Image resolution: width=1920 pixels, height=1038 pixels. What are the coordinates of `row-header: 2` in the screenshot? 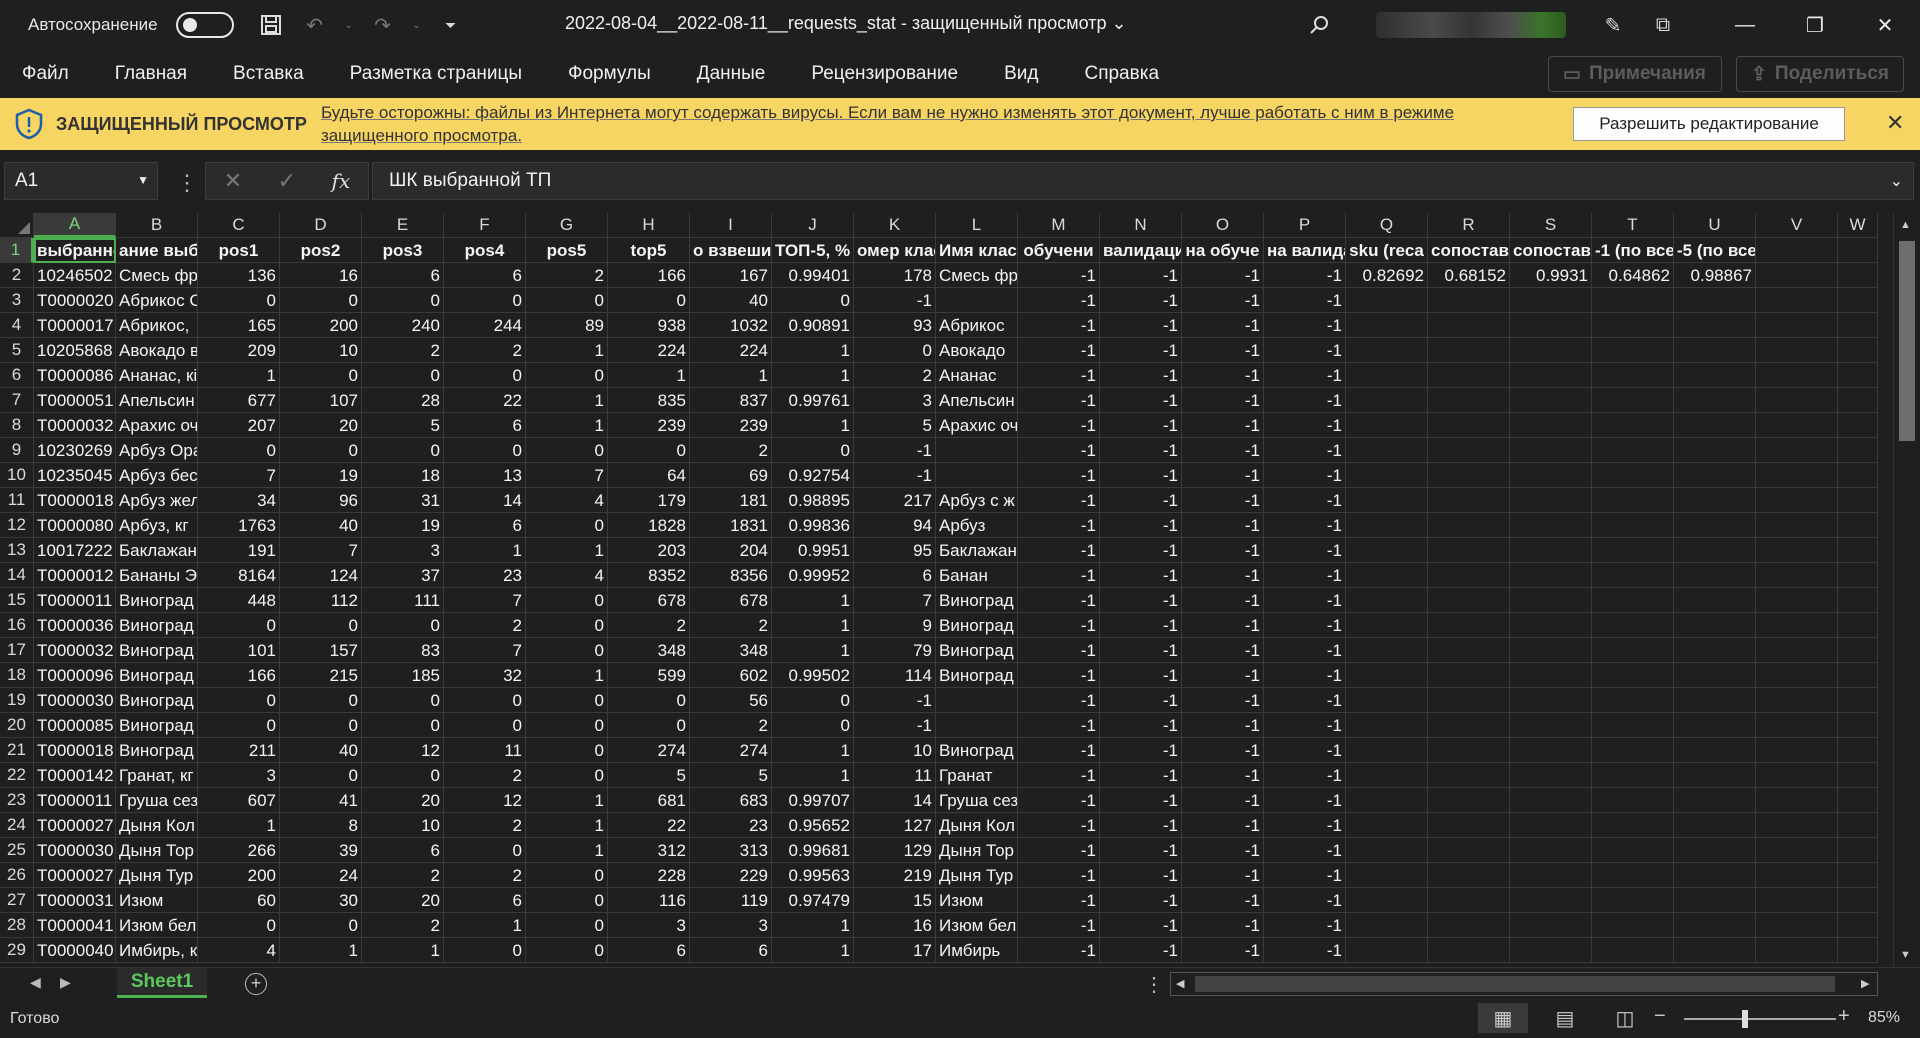 It's located at (17, 275).